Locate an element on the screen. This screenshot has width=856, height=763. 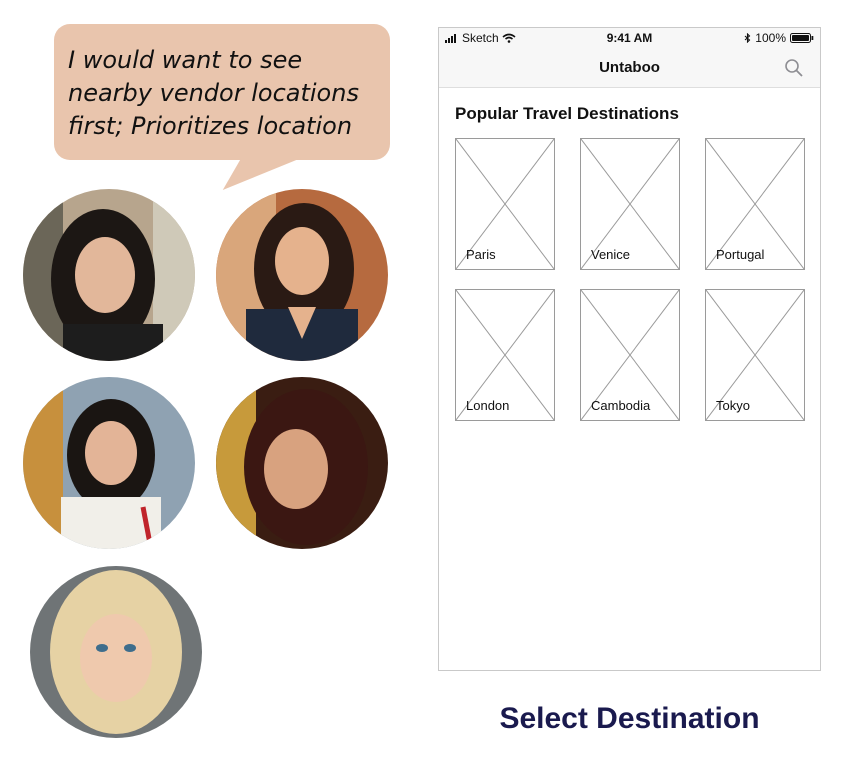
destination-label: Cambodia is located at coordinates (621, 405).